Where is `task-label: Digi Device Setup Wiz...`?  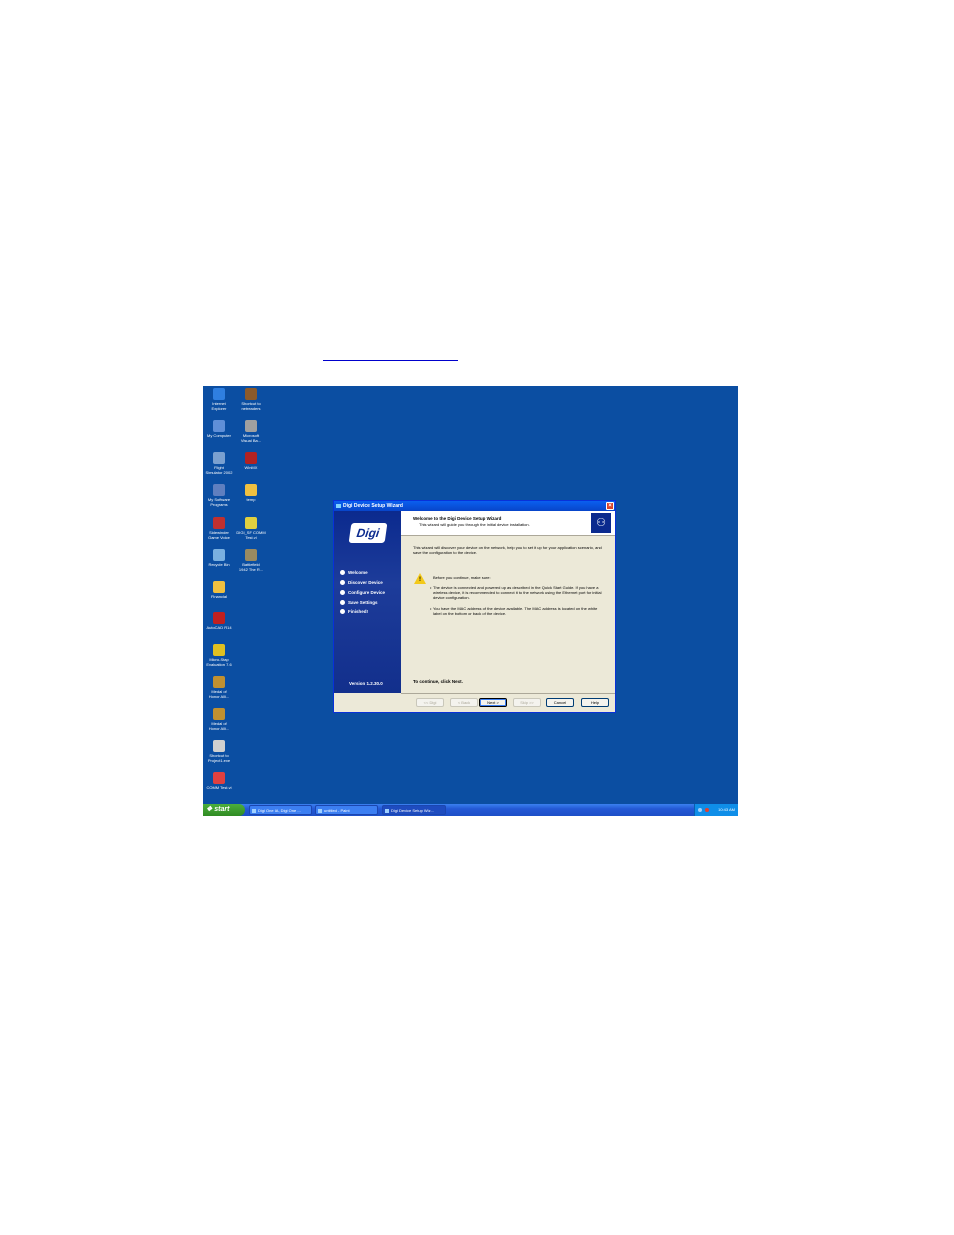 task-label: Digi Device Setup Wiz... is located at coordinates (412, 810).